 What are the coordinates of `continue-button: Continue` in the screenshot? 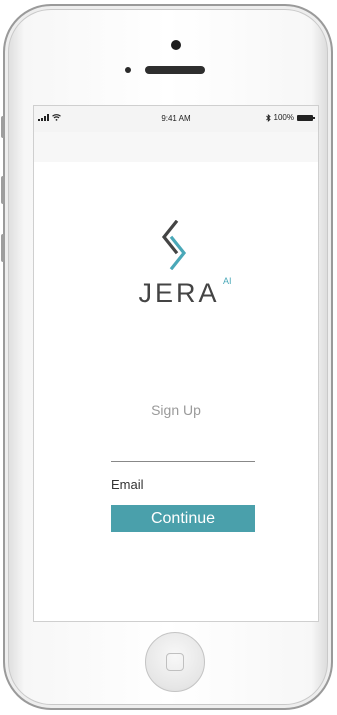 It's located at (183, 518).